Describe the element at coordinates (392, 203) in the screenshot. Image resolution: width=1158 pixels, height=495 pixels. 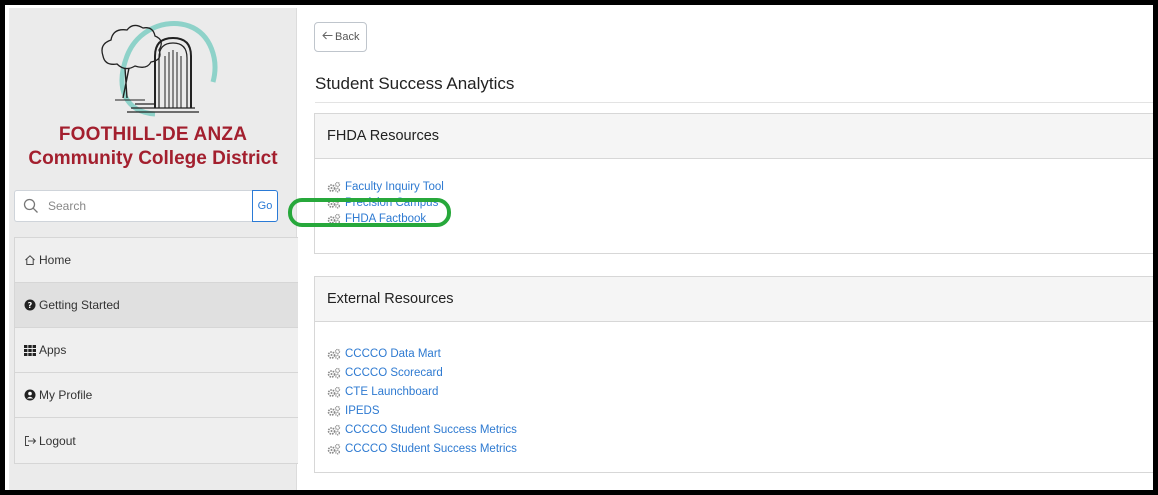
I see `link-label: Precision Campus` at that location.